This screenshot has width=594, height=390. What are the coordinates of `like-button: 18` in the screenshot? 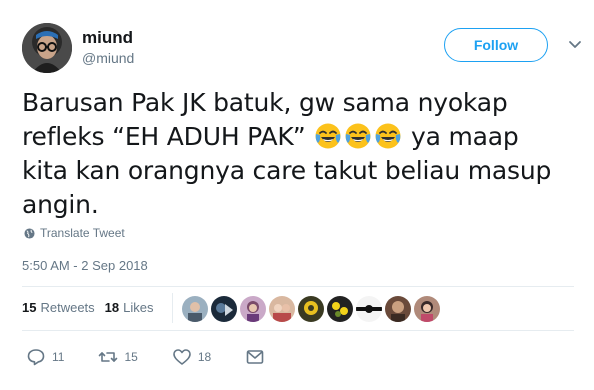 It's located at (191, 357).